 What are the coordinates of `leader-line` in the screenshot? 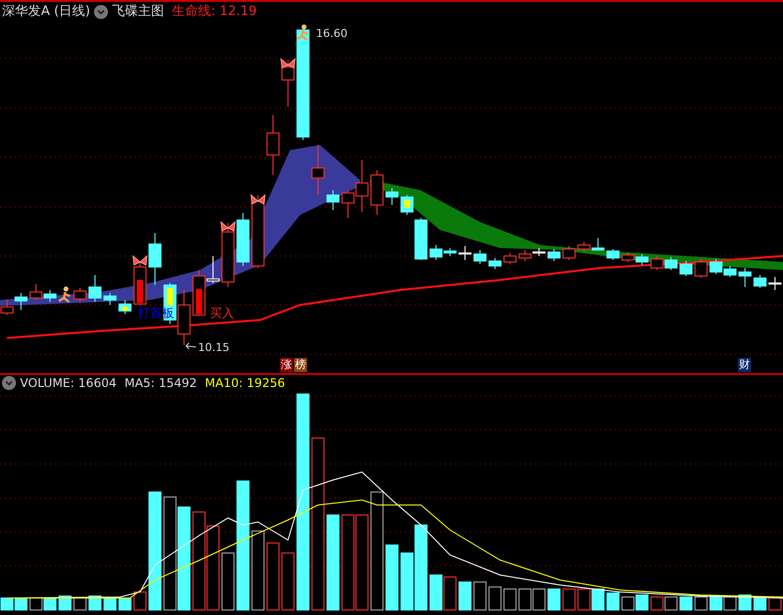 It's located at (191, 346).